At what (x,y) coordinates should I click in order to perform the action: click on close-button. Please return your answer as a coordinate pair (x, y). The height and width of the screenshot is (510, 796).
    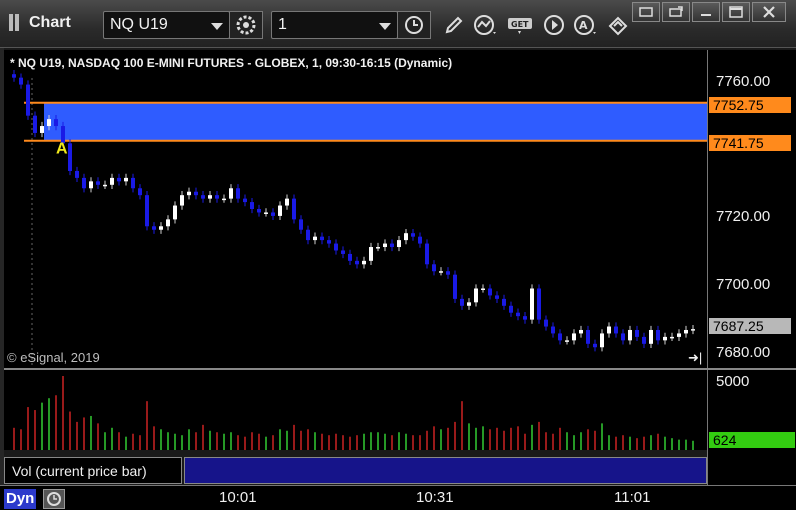
    Looking at the image, I should click on (769, 12).